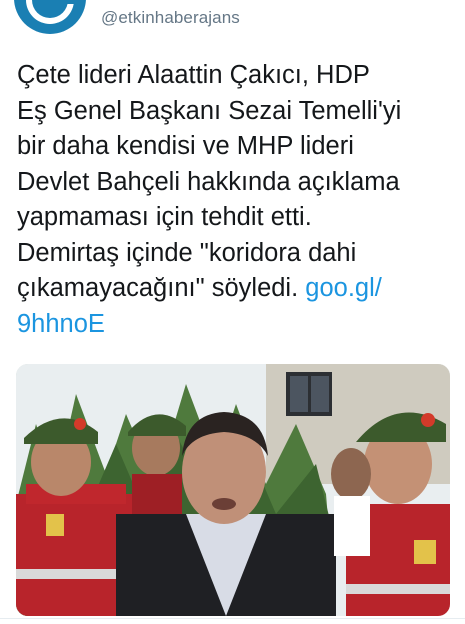 The image size is (465, 624). What do you see at coordinates (170, 18) in the screenshot?
I see `account-handle: @etkinhaberajans` at bounding box center [170, 18].